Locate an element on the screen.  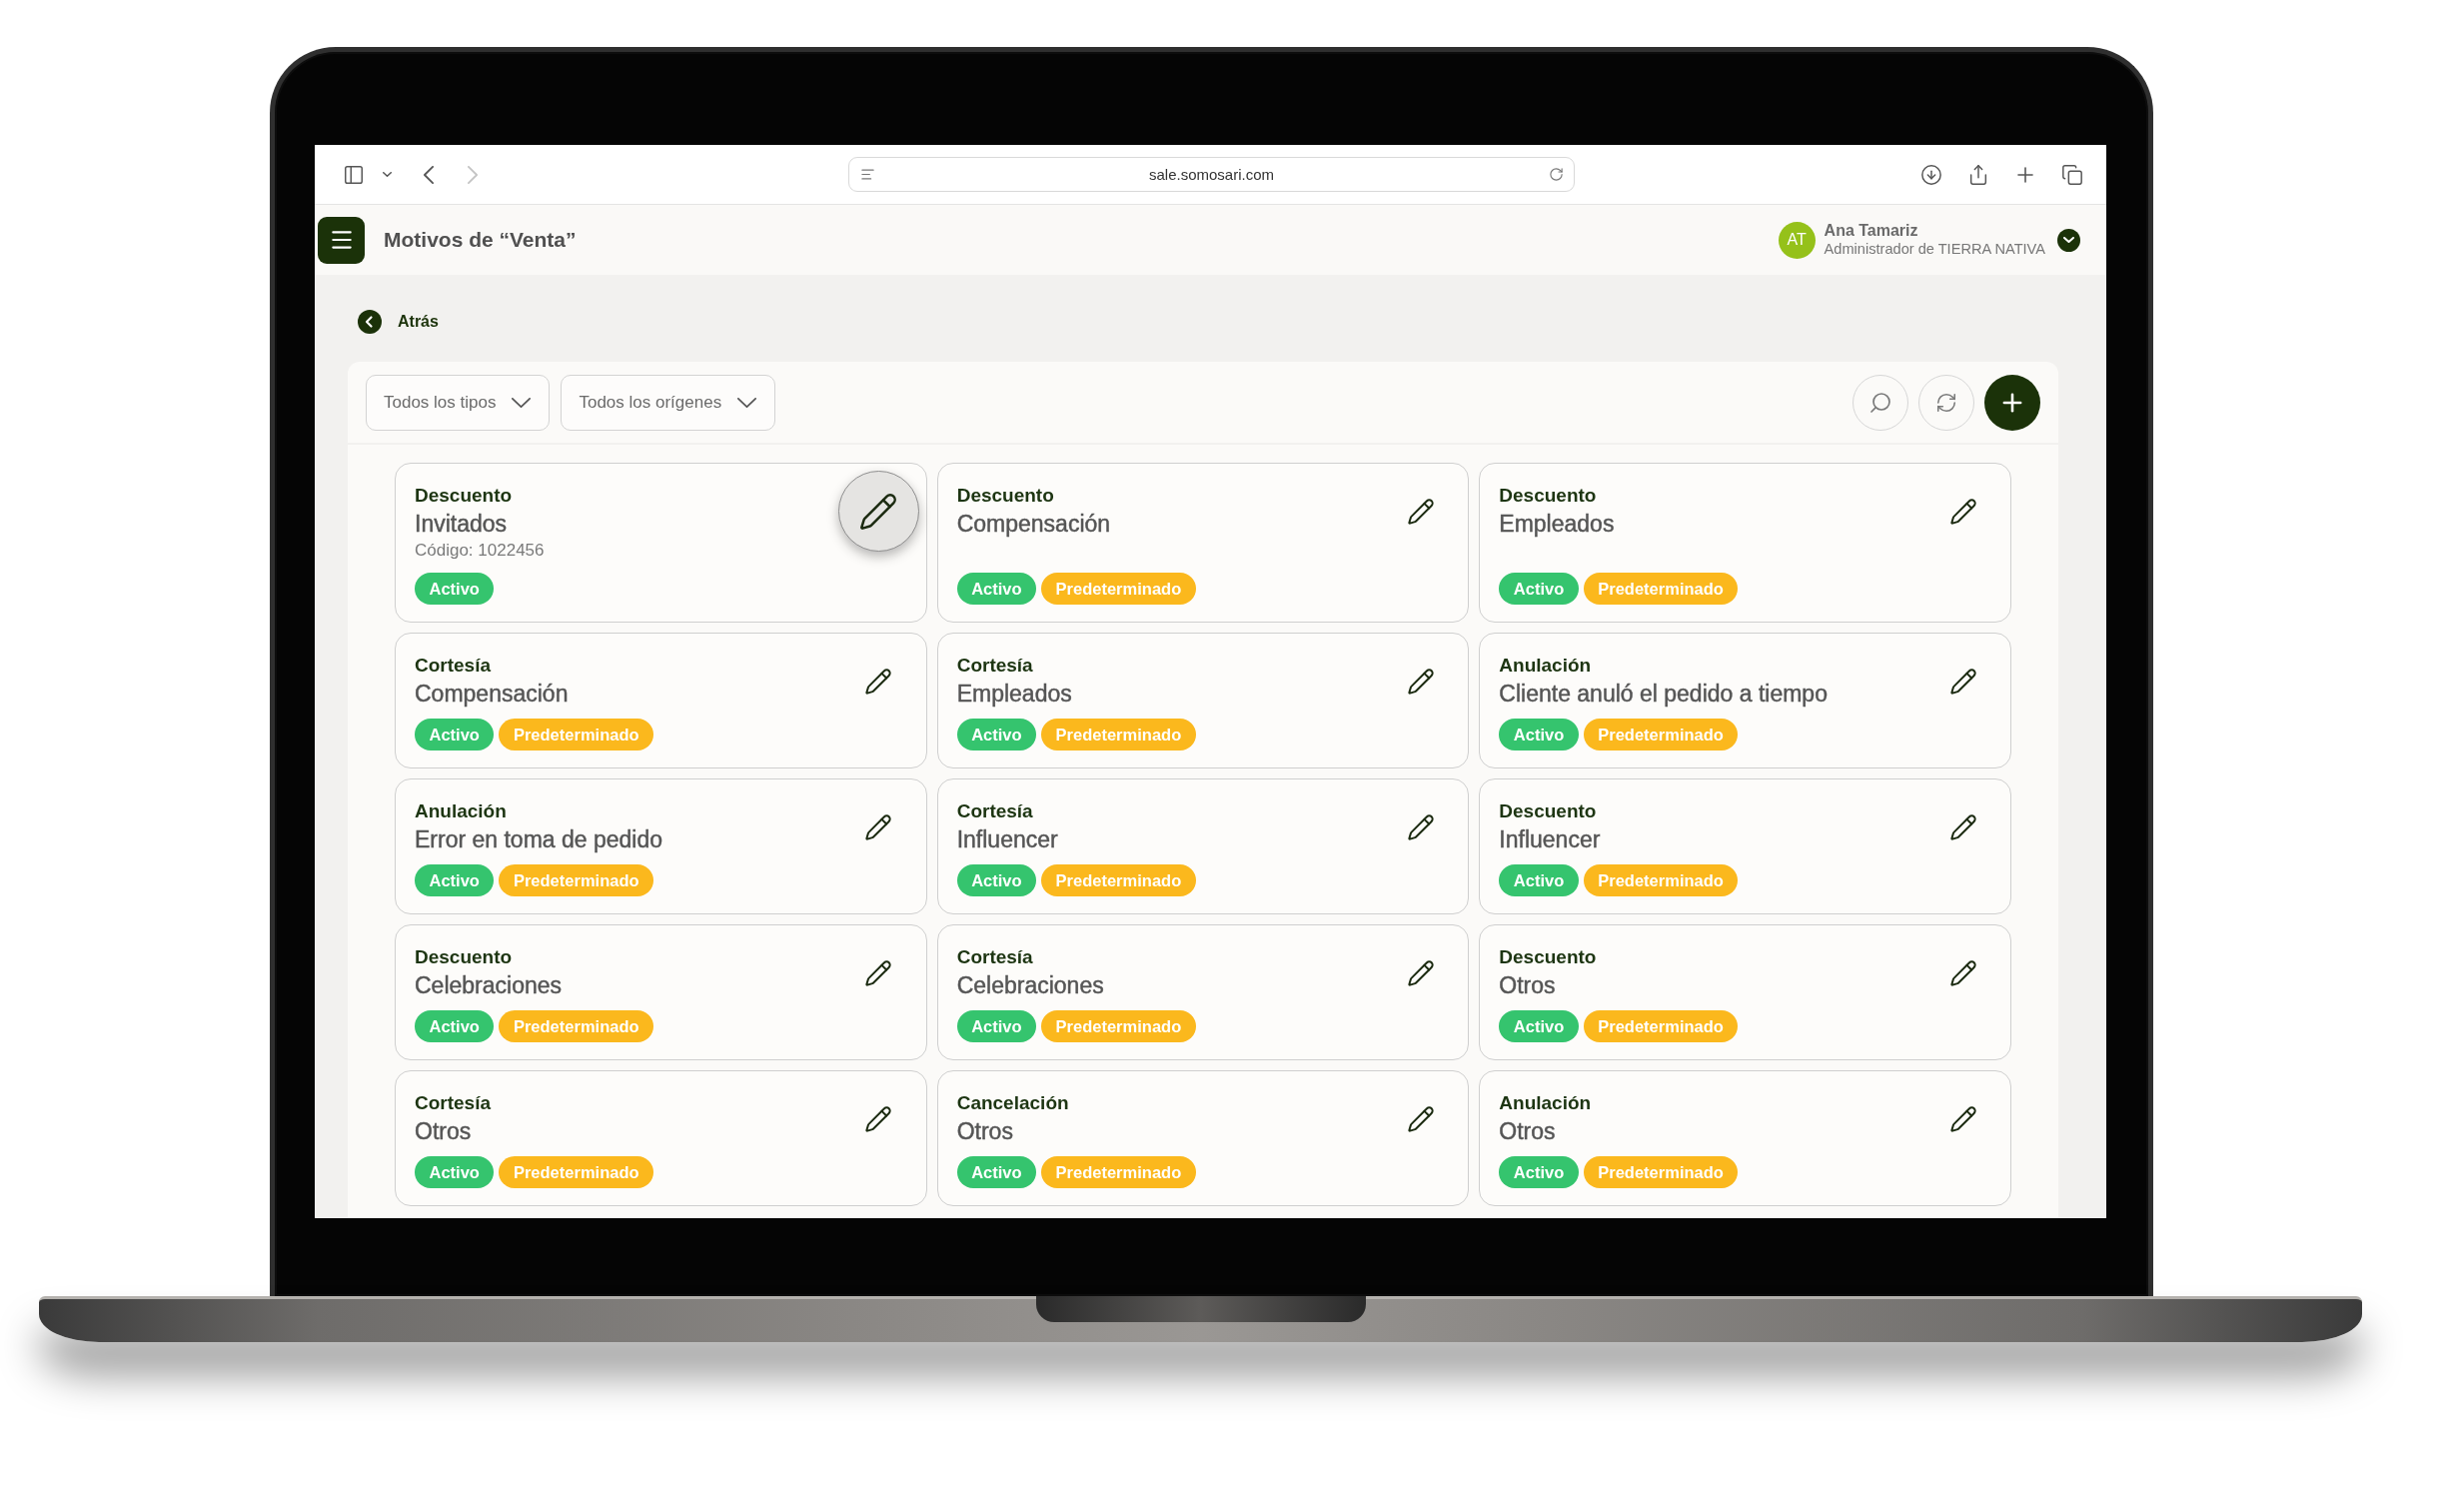
refresh-icon is located at coordinates (1946, 402).